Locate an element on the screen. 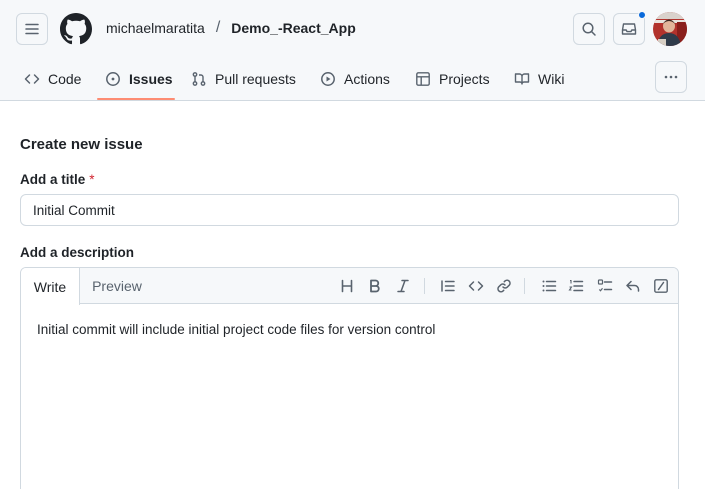 This screenshot has height=489, width=705. tab-code: Code is located at coordinates (52, 79).